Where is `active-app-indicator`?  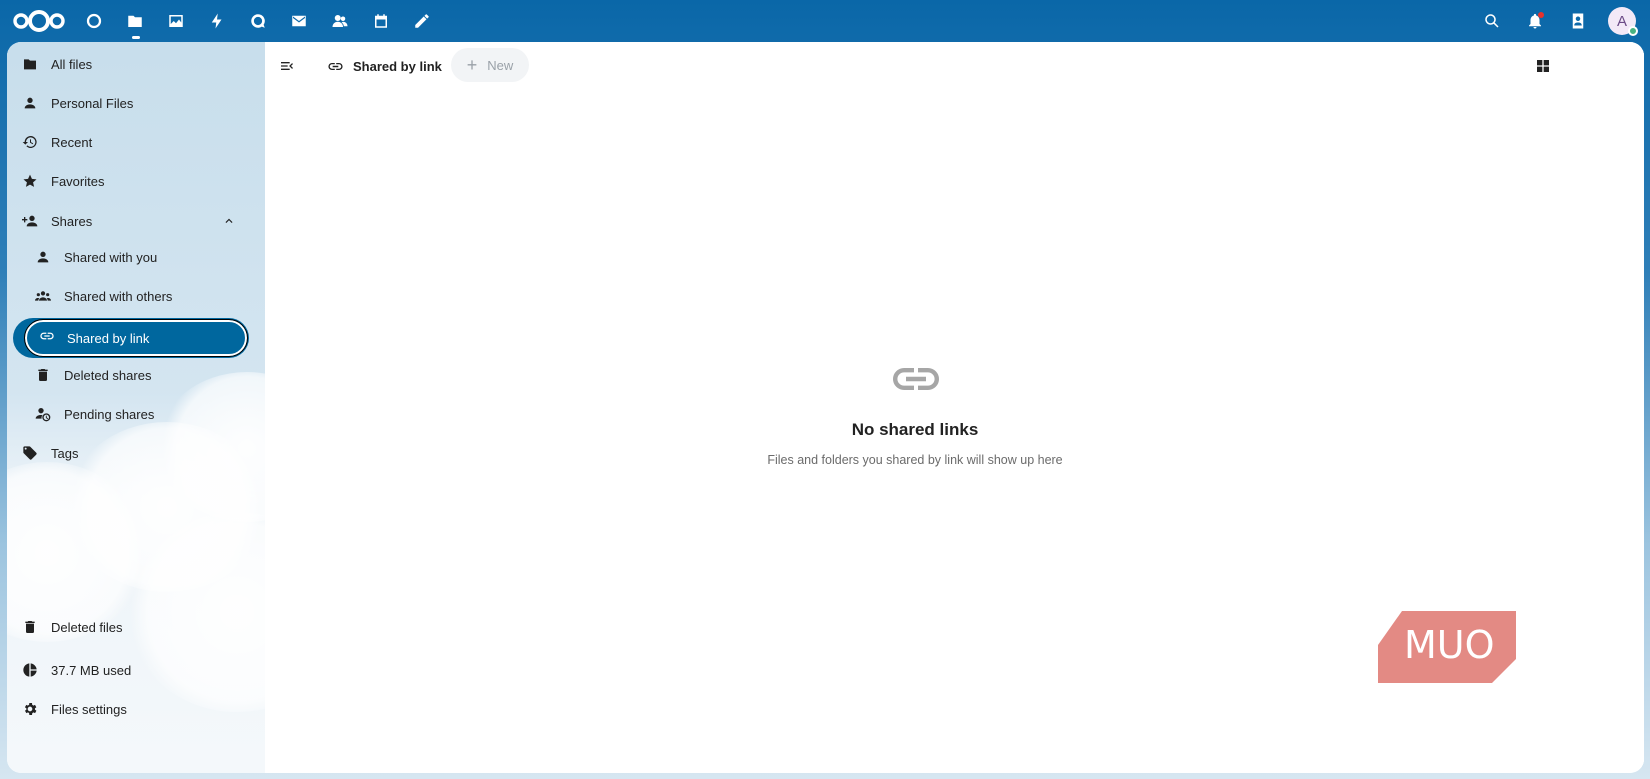 active-app-indicator is located at coordinates (136, 37).